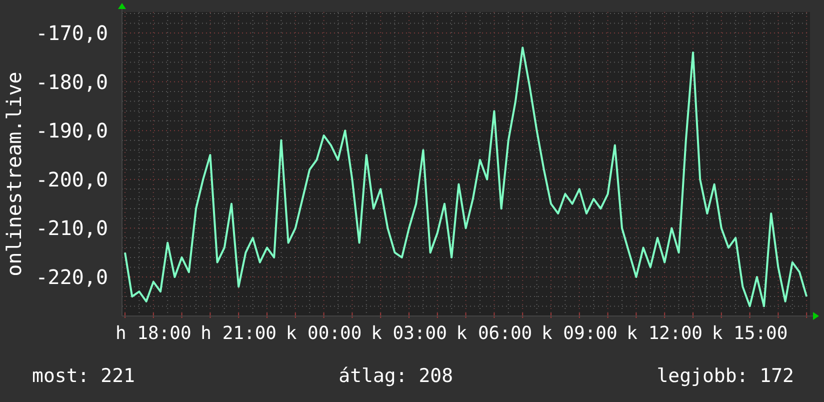 This screenshot has height=402, width=824. I want to click on axis-tick-label: k 09:00, so click(579, 333).